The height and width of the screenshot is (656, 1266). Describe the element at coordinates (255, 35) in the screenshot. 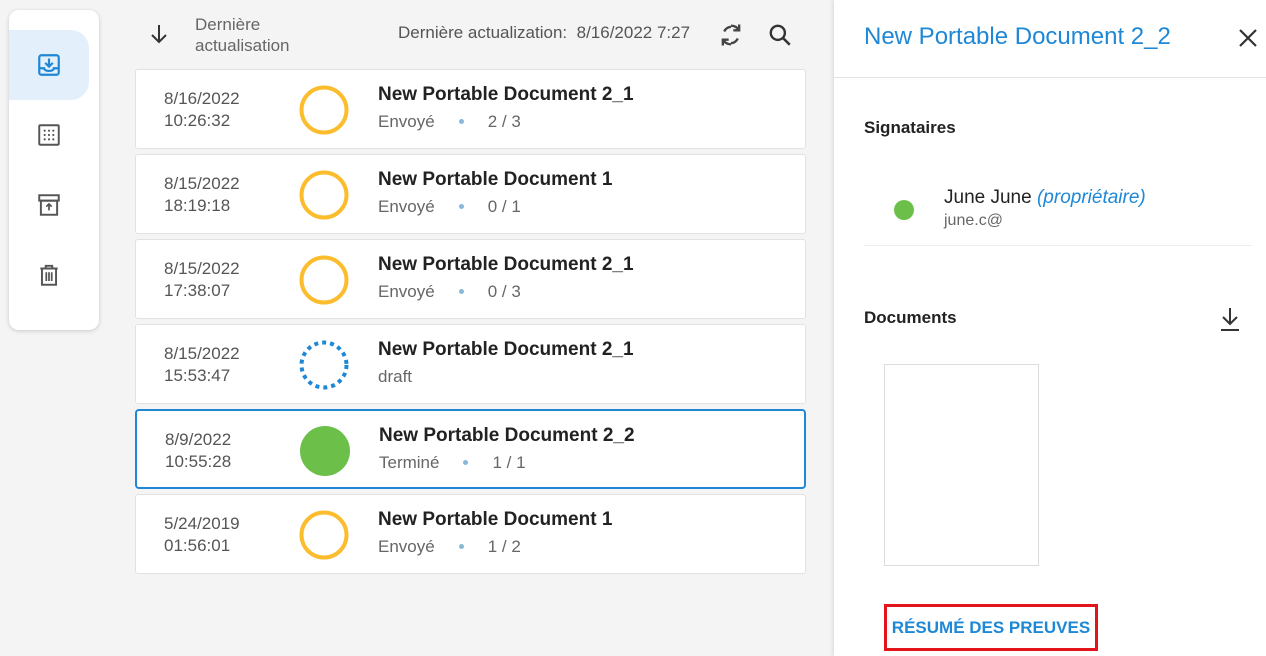

I see `sort-label: Dernière actualisation` at that location.